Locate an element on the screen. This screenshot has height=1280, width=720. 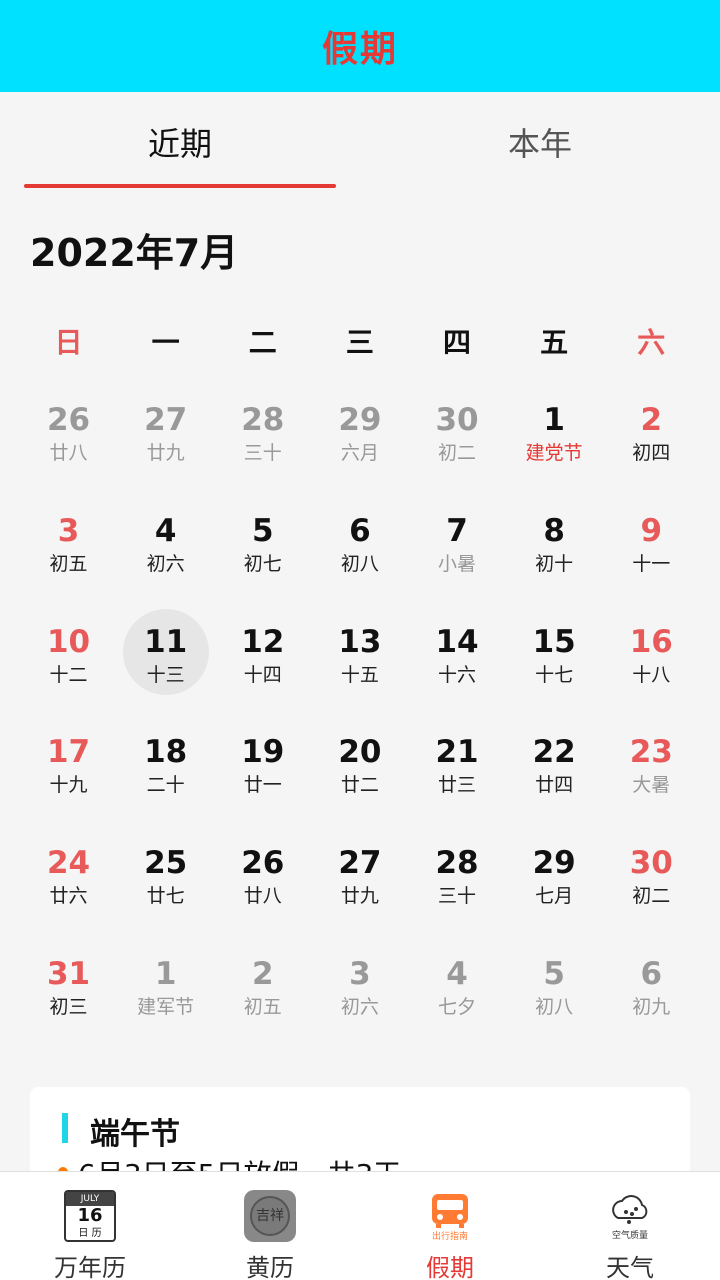
day-number: 29 is located at coordinates (554, 863).